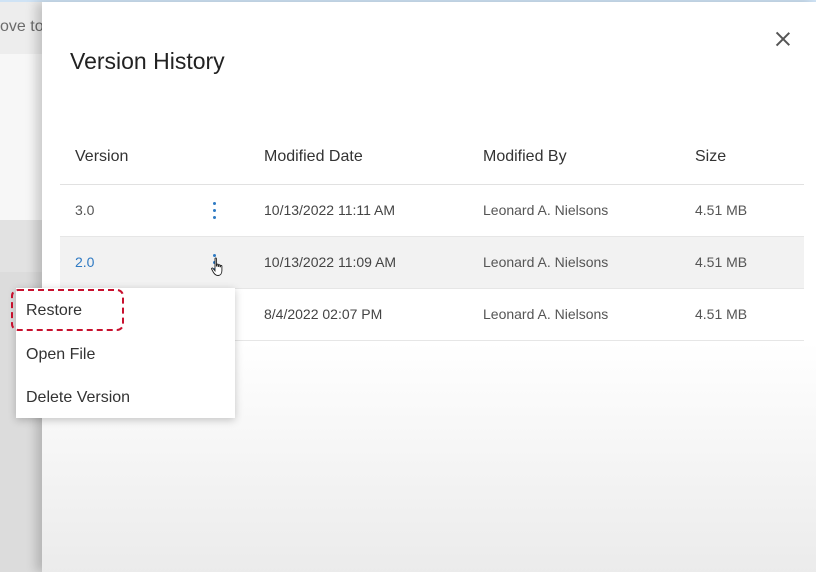  What do you see at coordinates (85, 210) in the screenshot?
I see `version-cell: 3.0` at bounding box center [85, 210].